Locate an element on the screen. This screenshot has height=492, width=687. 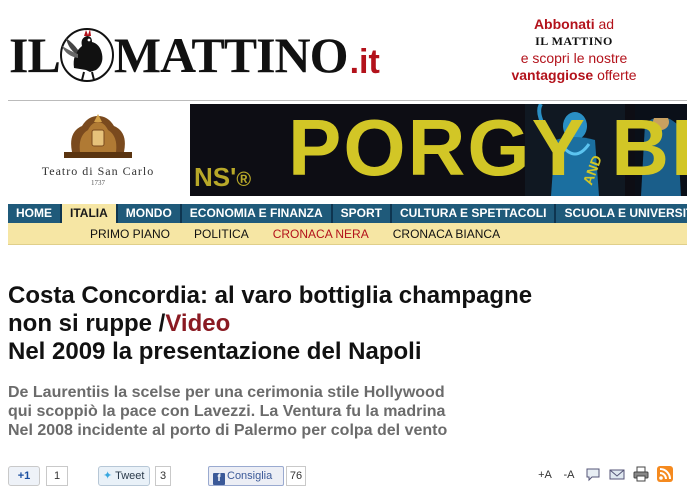
nav-item-italia: ITALIA is located at coordinates (90, 213).